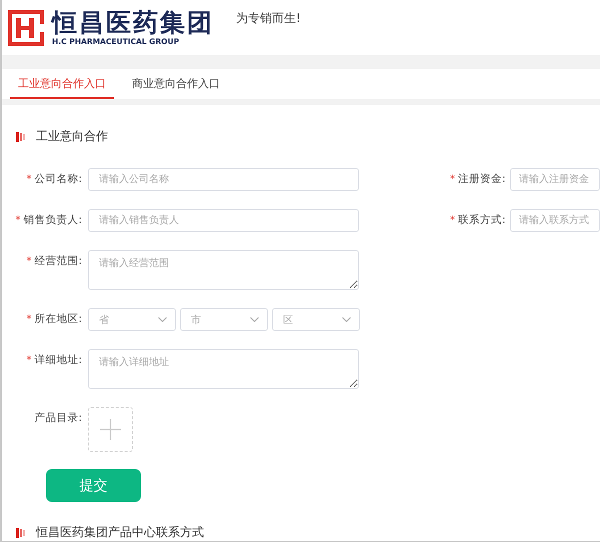 The width and height of the screenshot is (600, 542). Describe the element at coordinates (223, 179) in the screenshot. I see `text-field: 请输入公司名称` at that location.